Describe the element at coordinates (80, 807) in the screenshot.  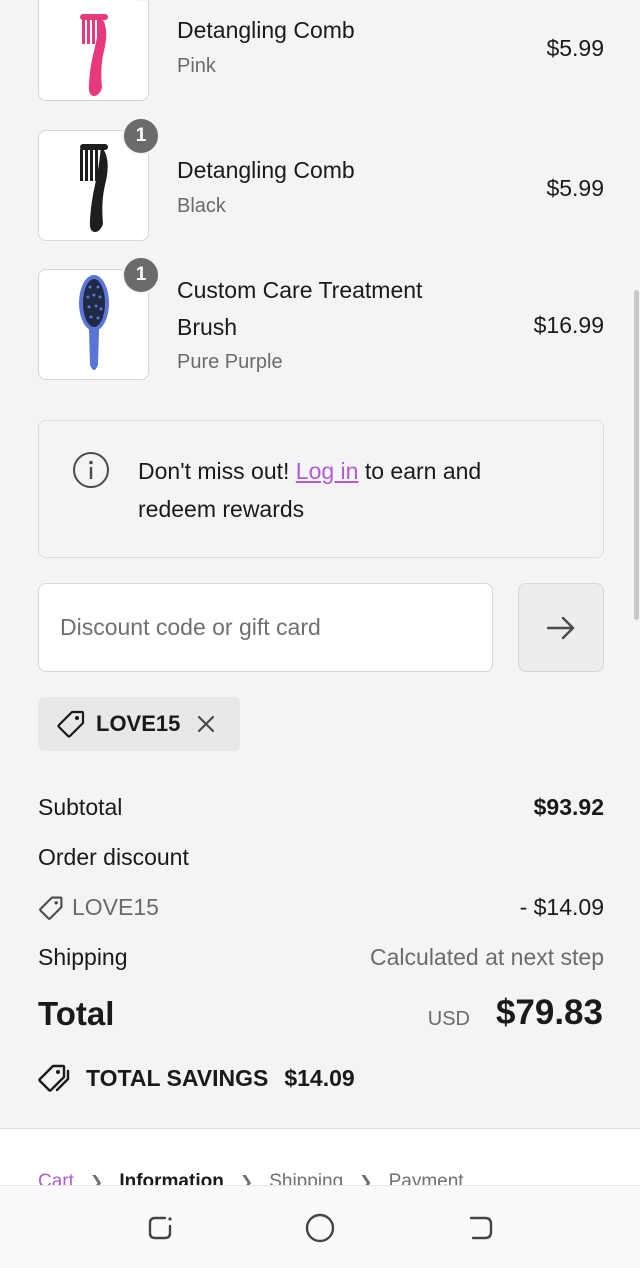
I see `subtotal-label: Subtotal` at that location.